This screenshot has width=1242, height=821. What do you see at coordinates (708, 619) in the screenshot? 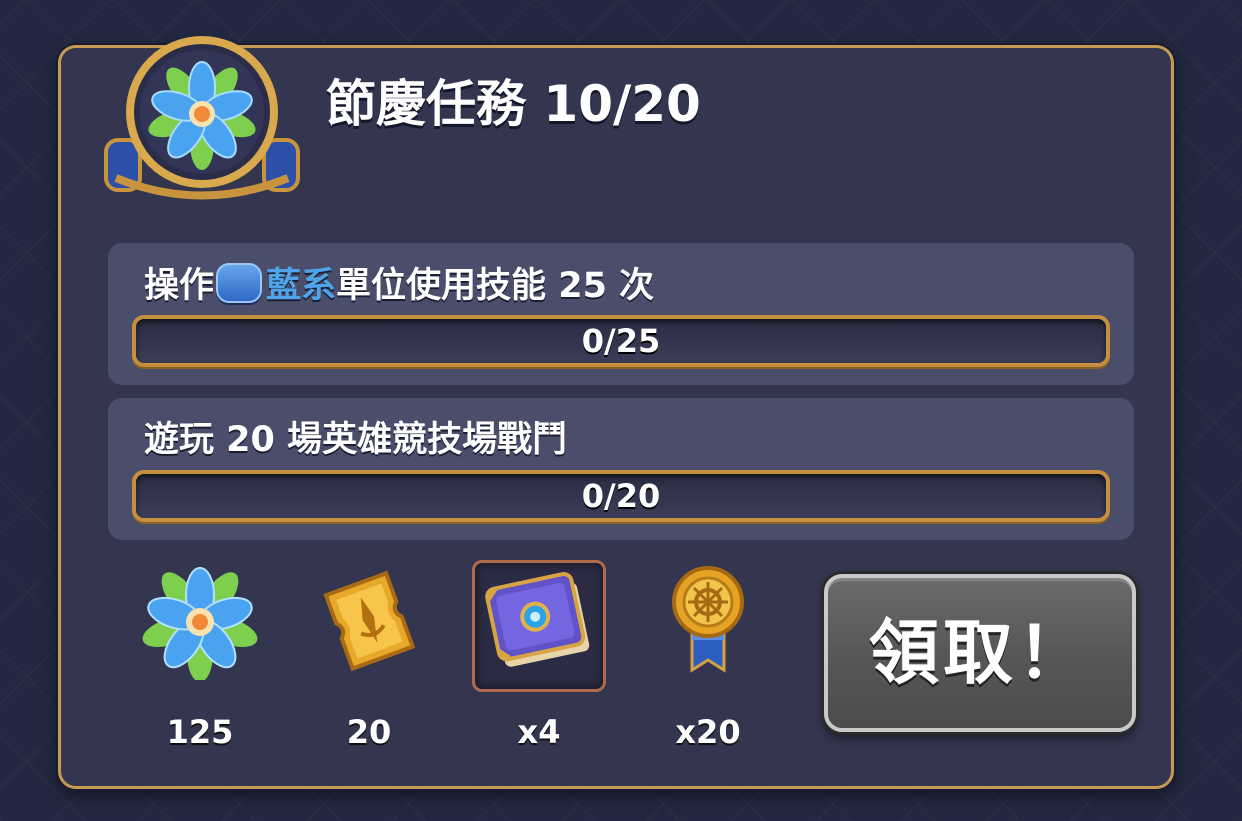
I see `gold-medal-icon` at bounding box center [708, 619].